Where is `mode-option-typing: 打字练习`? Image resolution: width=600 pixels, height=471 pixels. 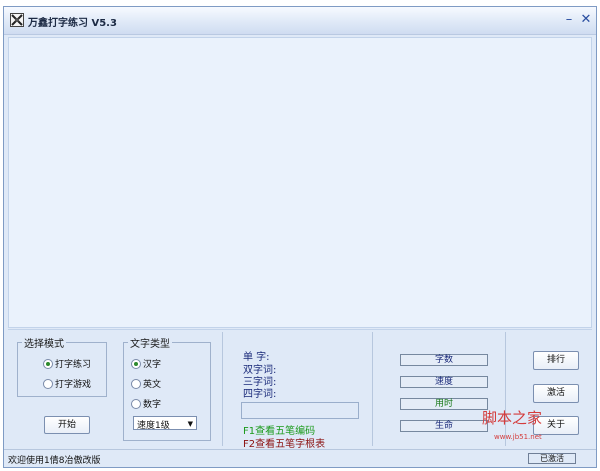 mode-option-typing: 打字练习 is located at coordinates (67, 363).